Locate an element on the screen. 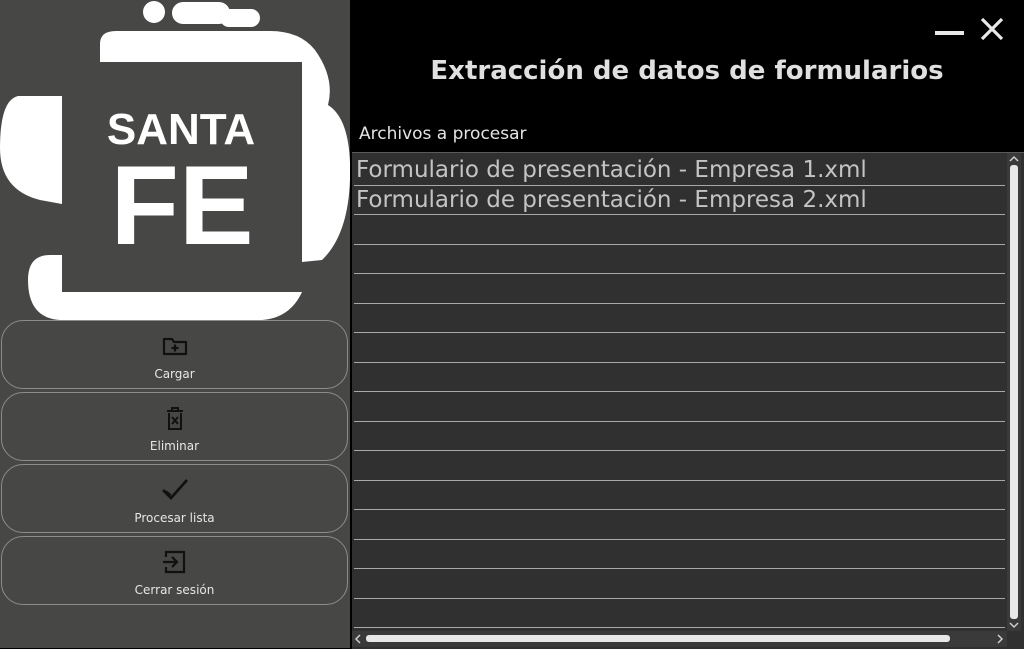  logout-icon is located at coordinates (173, 562).